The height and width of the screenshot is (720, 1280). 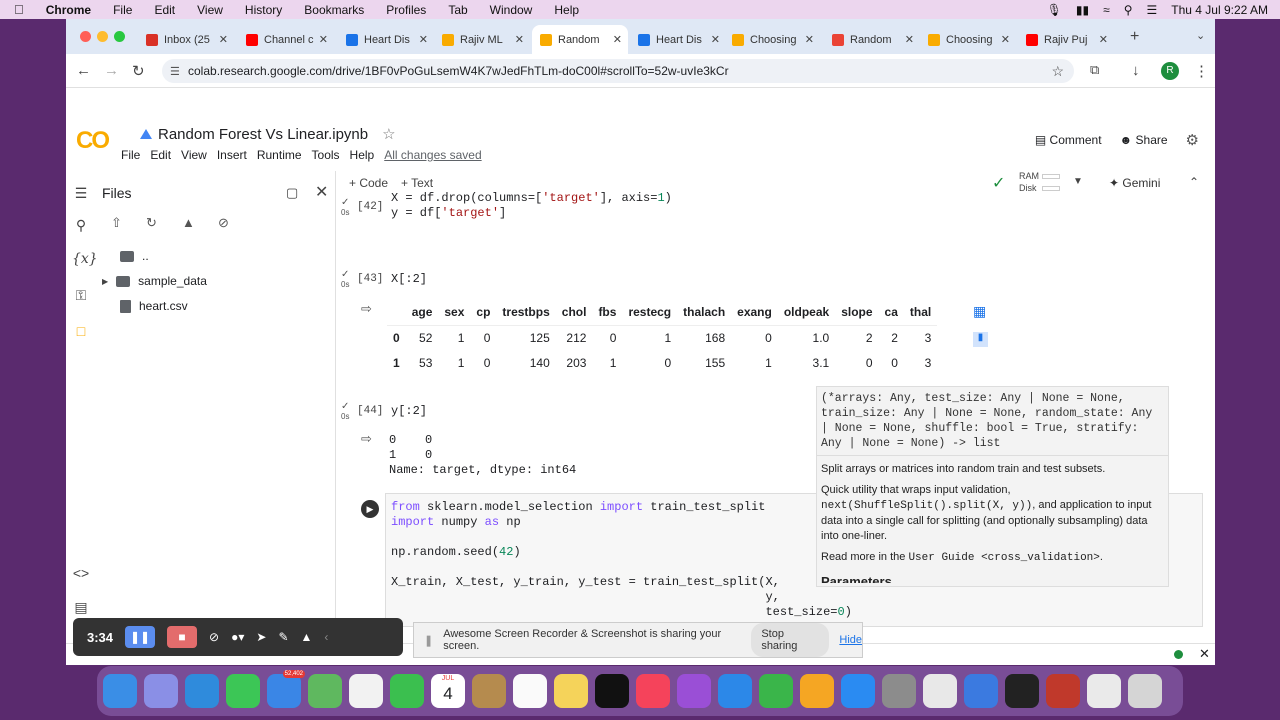 What do you see at coordinates (81, 331) in the screenshot?
I see `folder-icon: □` at bounding box center [81, 331].